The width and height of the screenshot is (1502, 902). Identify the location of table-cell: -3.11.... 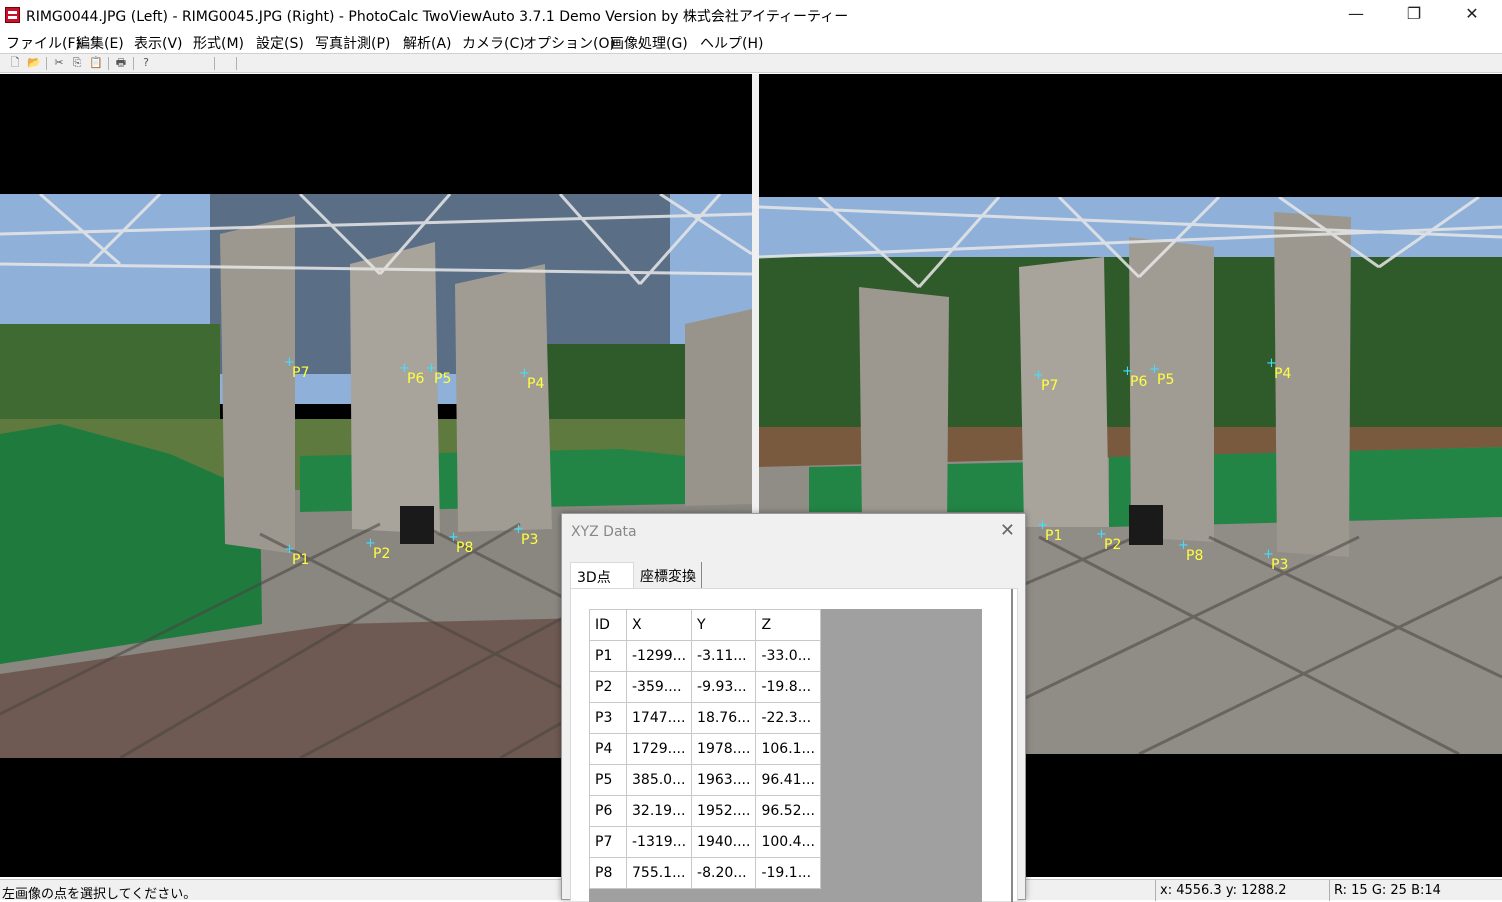
(724, 656).